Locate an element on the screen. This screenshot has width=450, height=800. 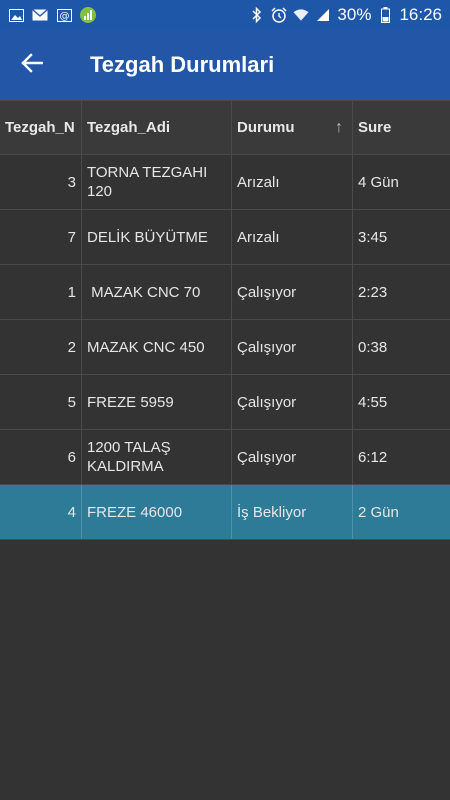
bluetooth-icon is located at coordinates (257, 15).